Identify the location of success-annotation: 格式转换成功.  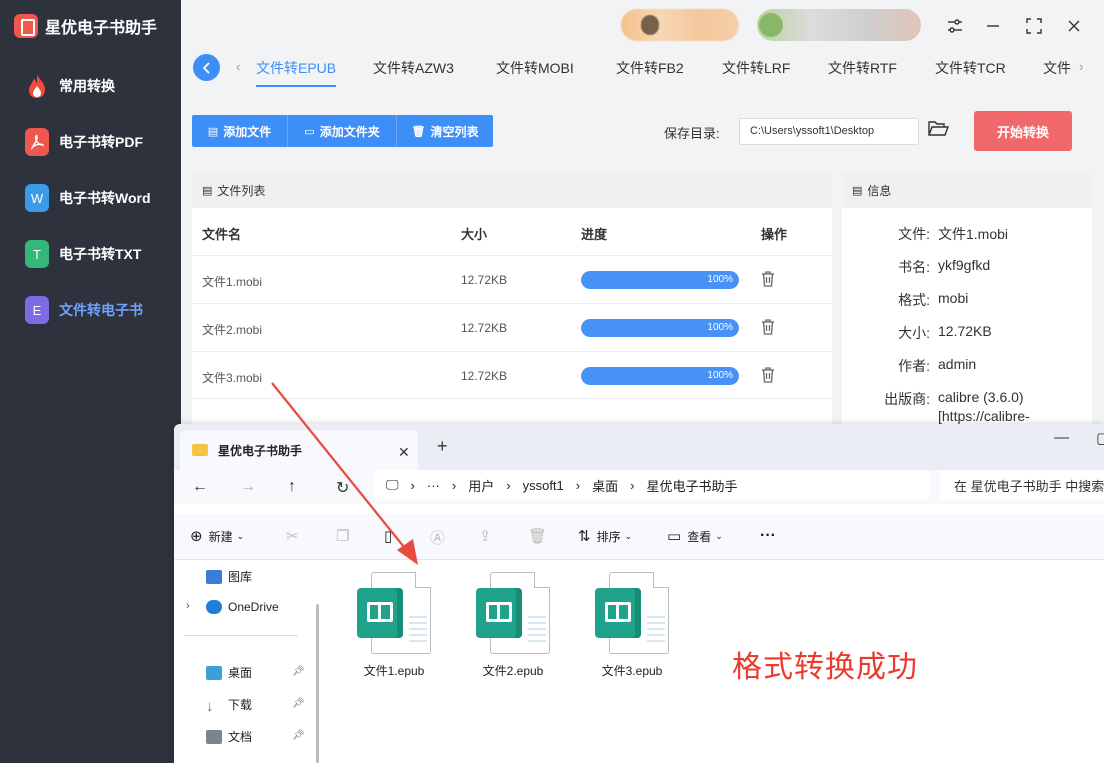
(825, 667).